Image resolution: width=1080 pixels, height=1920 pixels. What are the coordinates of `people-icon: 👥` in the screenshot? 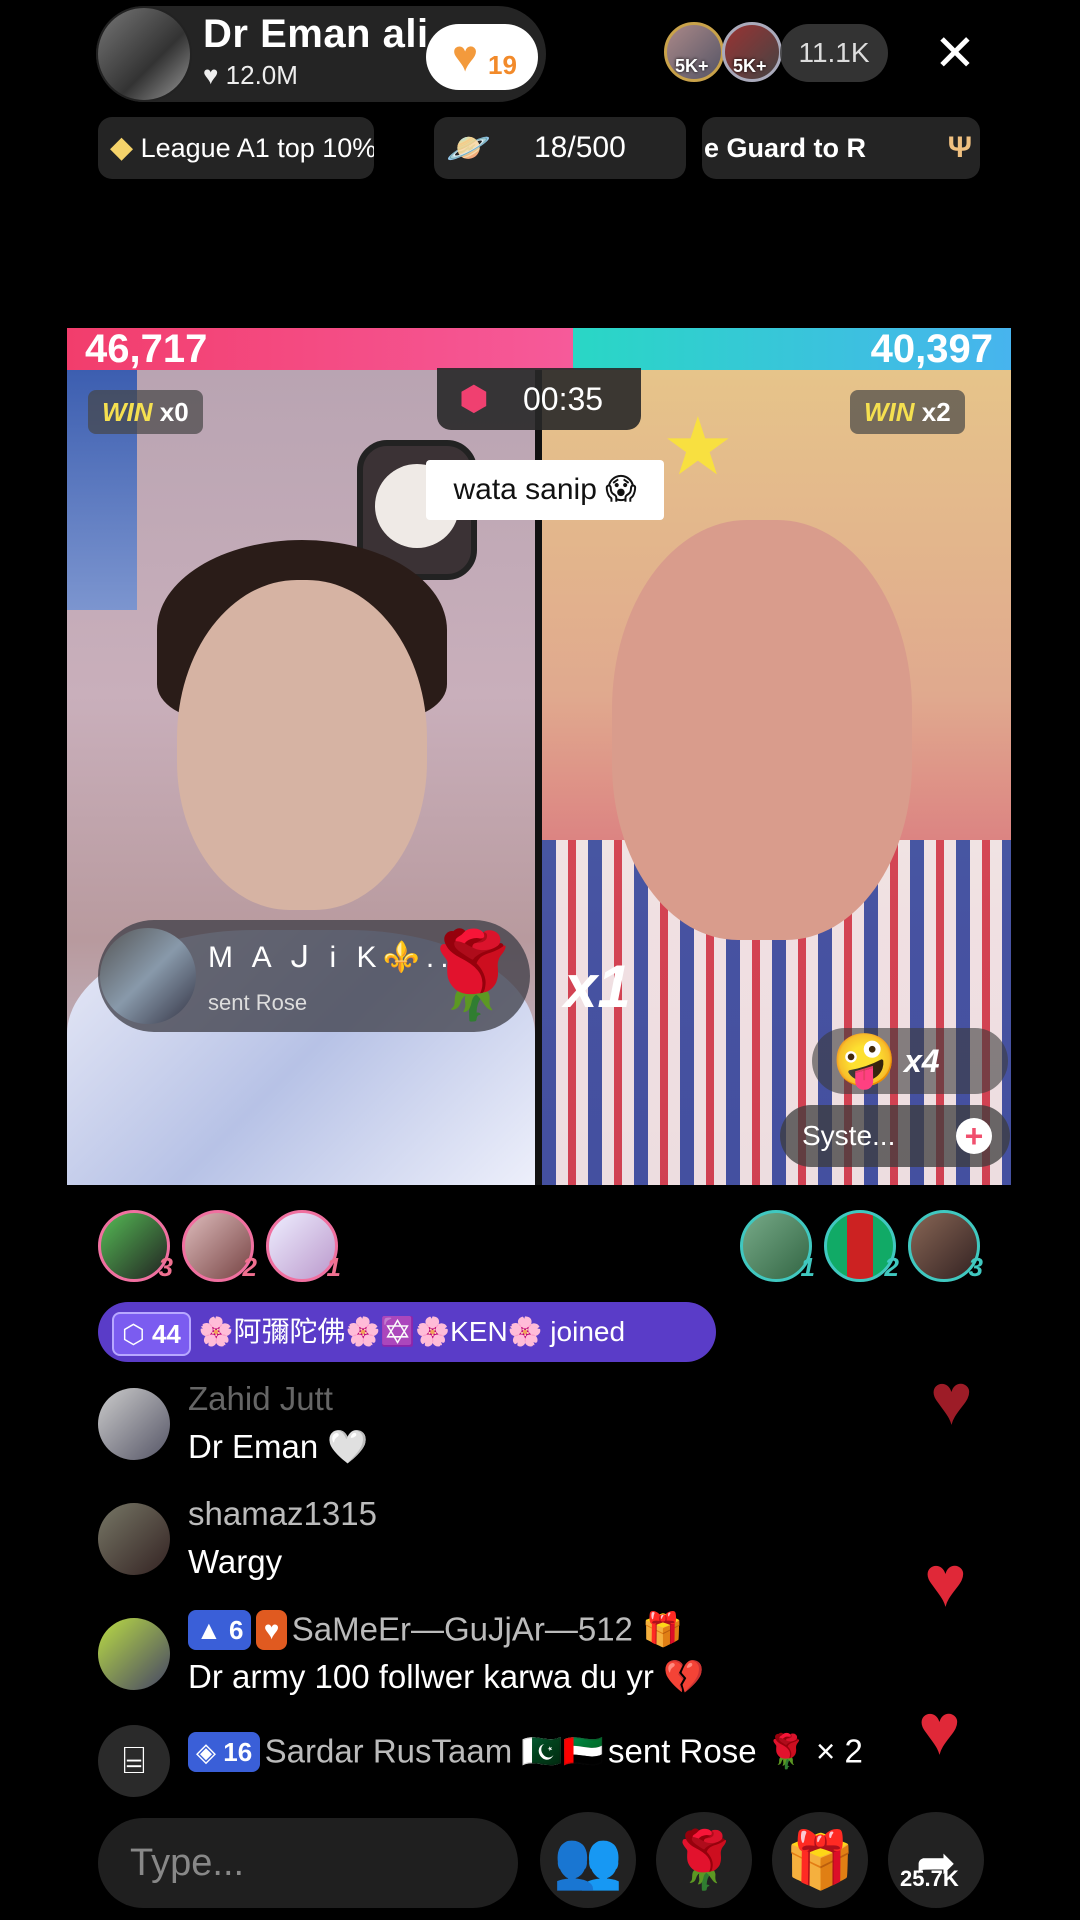 It's located at (588, 1860).